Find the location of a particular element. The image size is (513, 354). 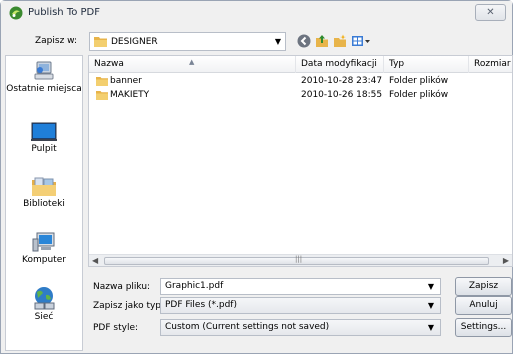

grip-icon: ||| is located at coordinates (299, 259).